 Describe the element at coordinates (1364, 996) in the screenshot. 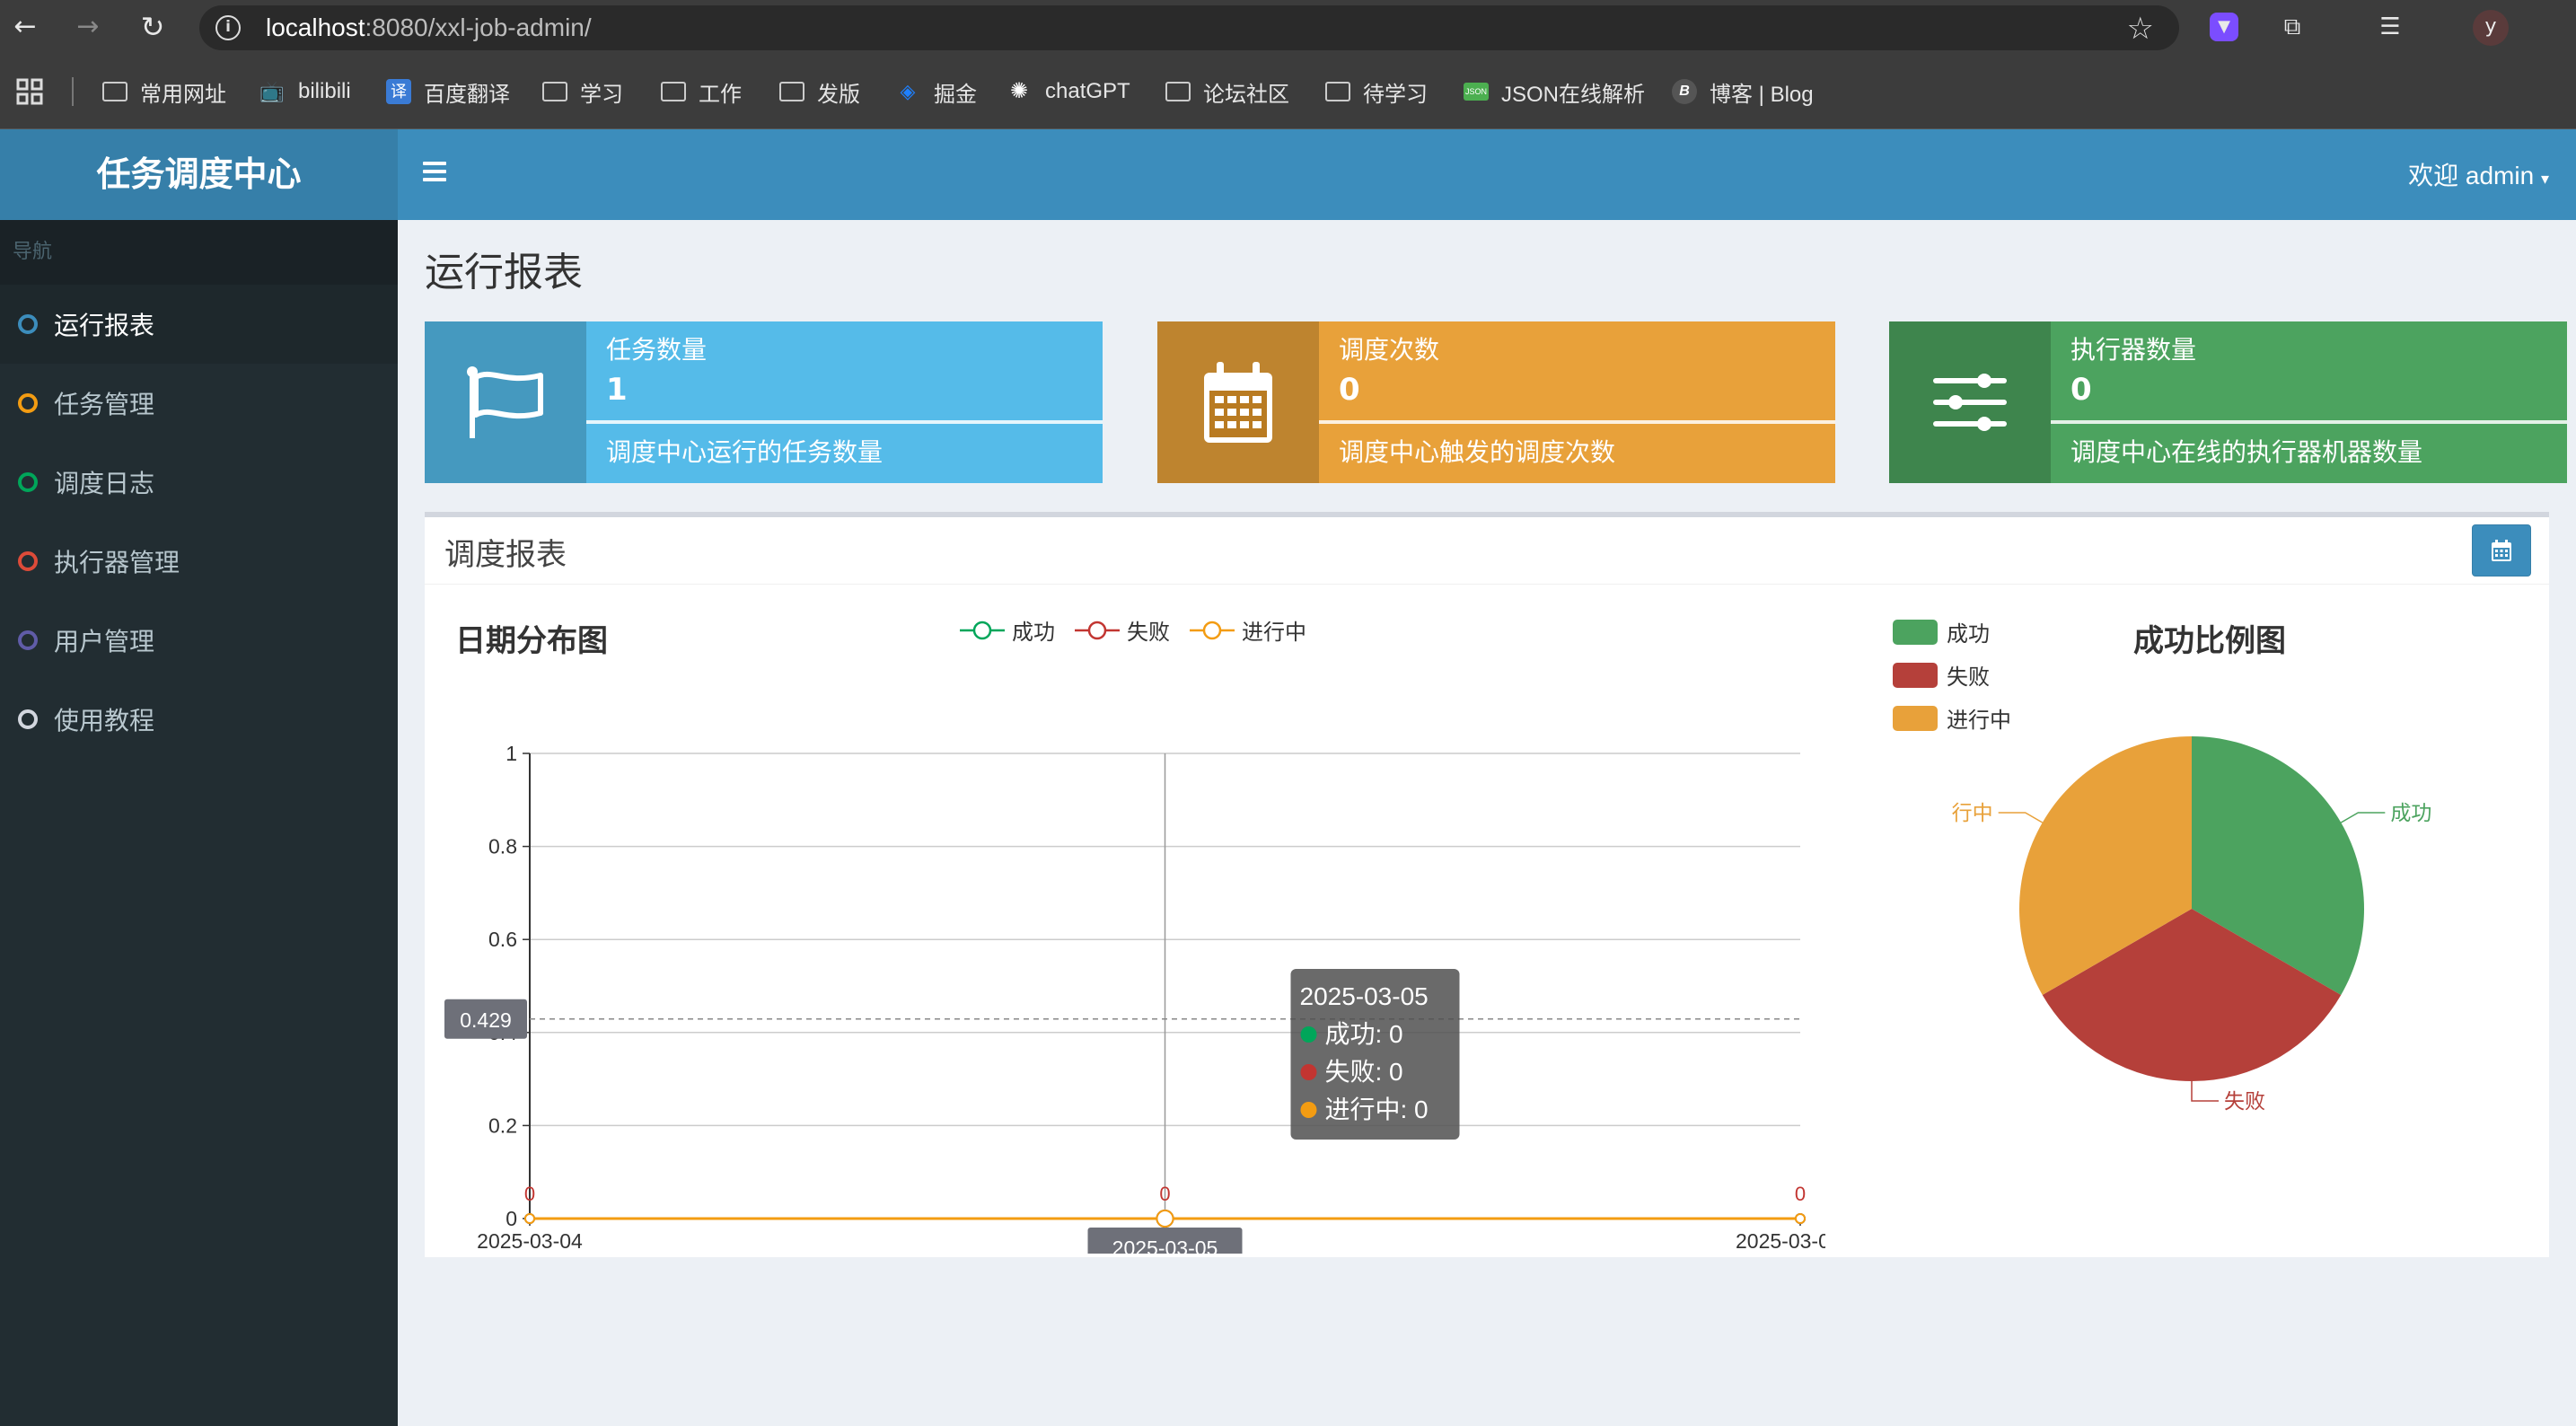

I see `tooltip-date: 2025-03-05` at that location.